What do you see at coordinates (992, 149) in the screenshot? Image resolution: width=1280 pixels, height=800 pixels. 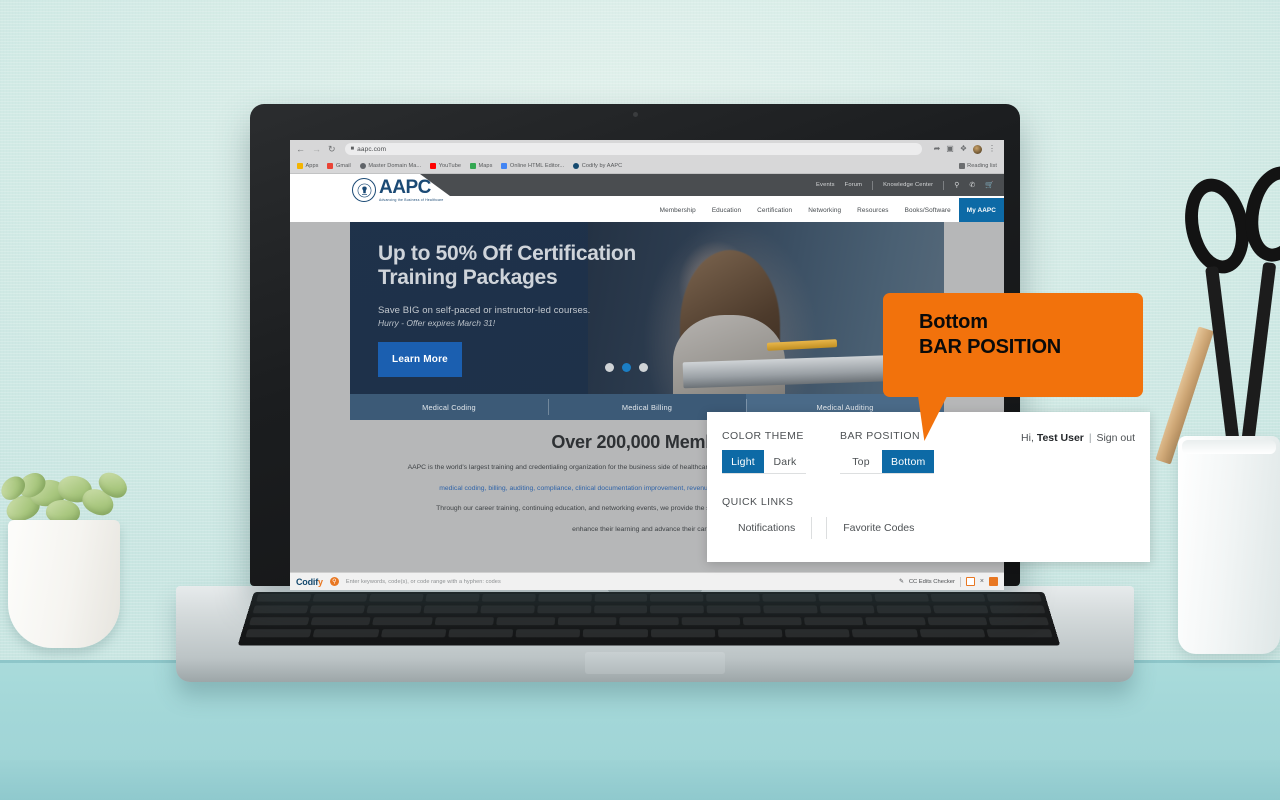 I see `menu-icon: ⋮` at bounding box center [992, 149].